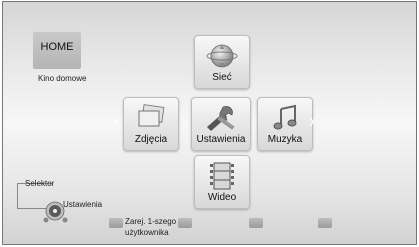  I want to click on color-button-1-label: Zarej. 1-szego użytkownika, so click(151, 227).